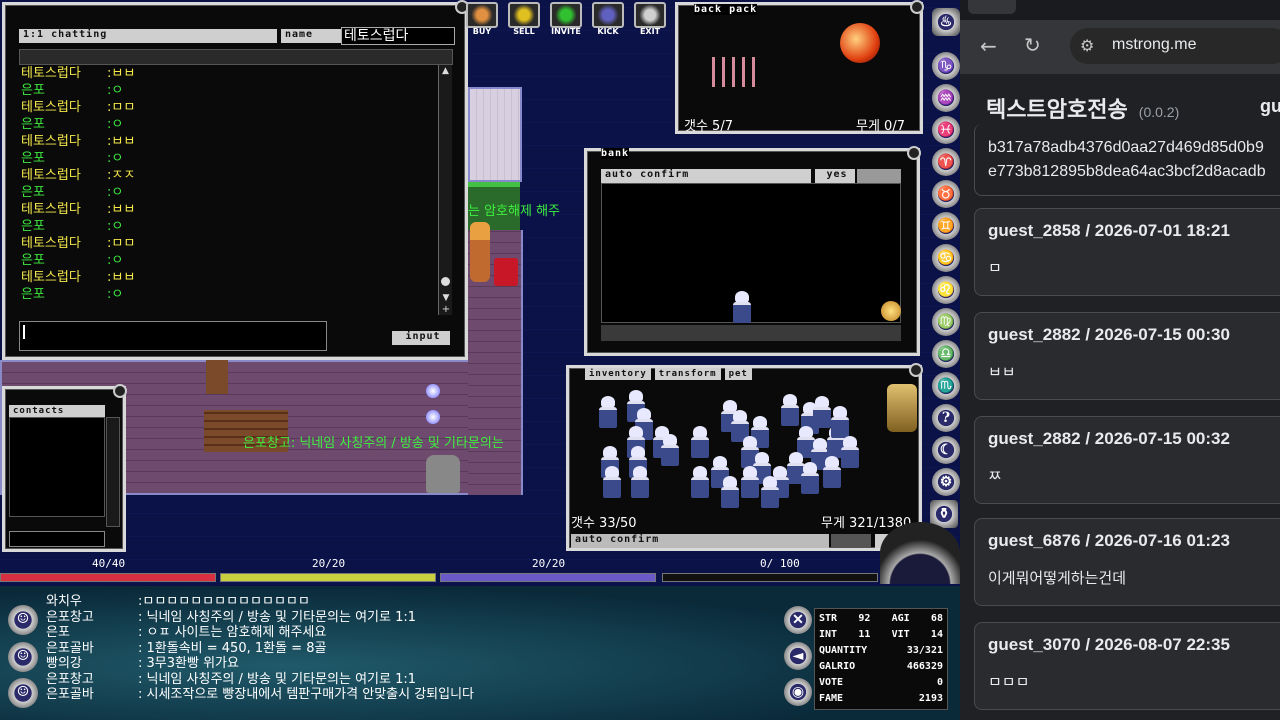 The width and height of the screenshot is (1280, 720). What do you see at coordinates (445, 71) in the screenshot?
I see `chevron-up-icon: ▲` at bounding box center [445, 71].